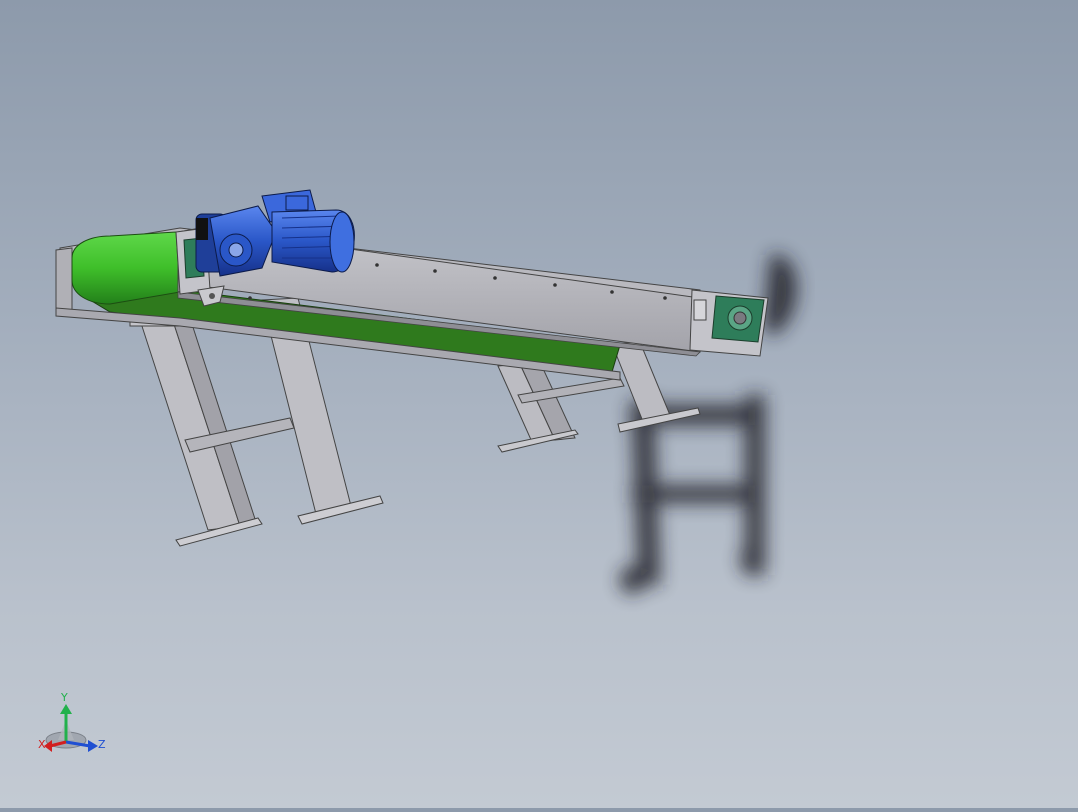  I want to click on triad-y-label: Y, so click(64, 697).